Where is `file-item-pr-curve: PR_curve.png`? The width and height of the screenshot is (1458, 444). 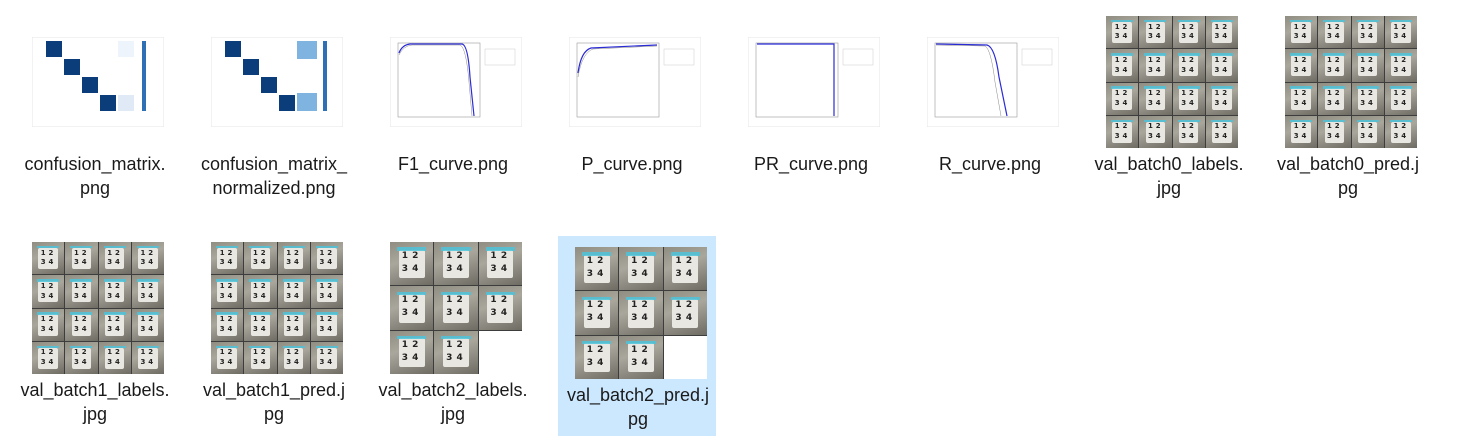 file-item-pr-curve: PR_curve.png is located at coordinates (811, 106).